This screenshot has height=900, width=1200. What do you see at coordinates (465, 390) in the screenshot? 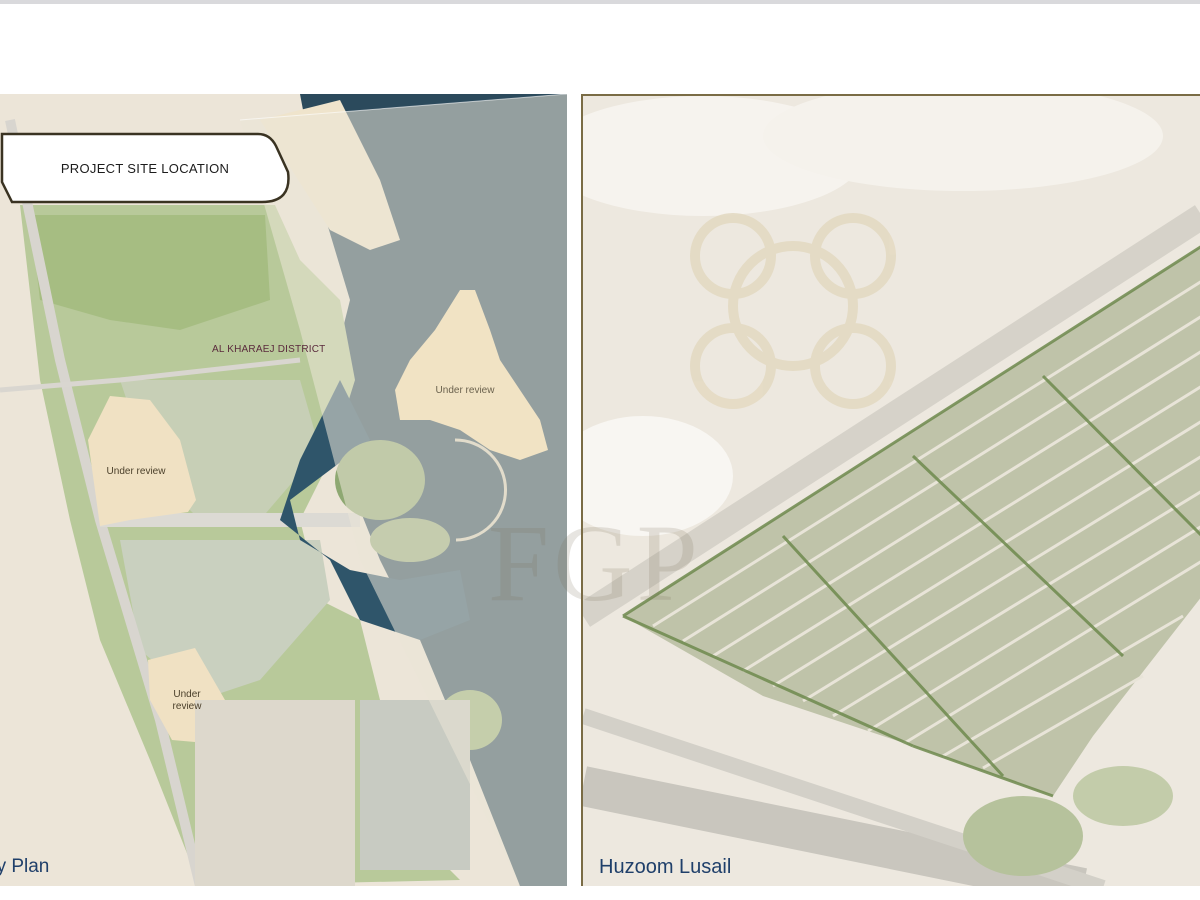
I see `under-review-label-3: Under review` at bounding box center [465, 390].